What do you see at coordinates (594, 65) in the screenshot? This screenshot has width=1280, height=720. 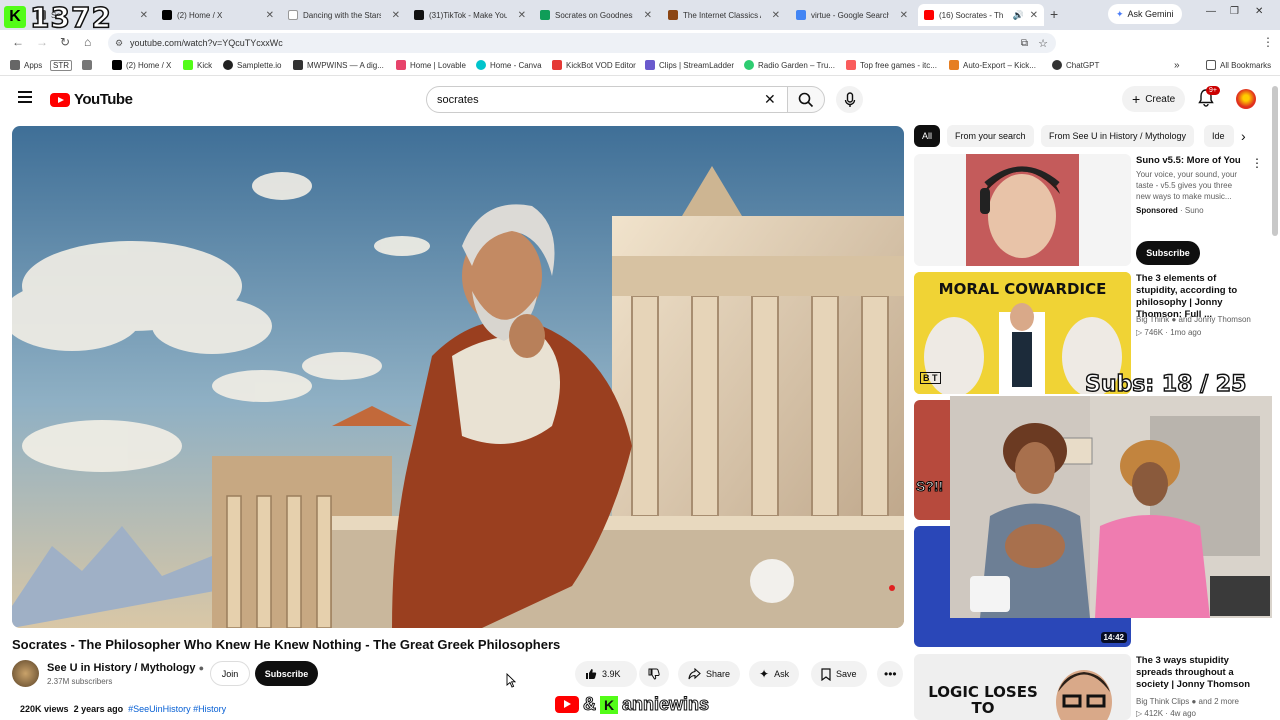 I see `bookmark-kickbot: KickBot VOD Editor` at bounding box center [594, 65].